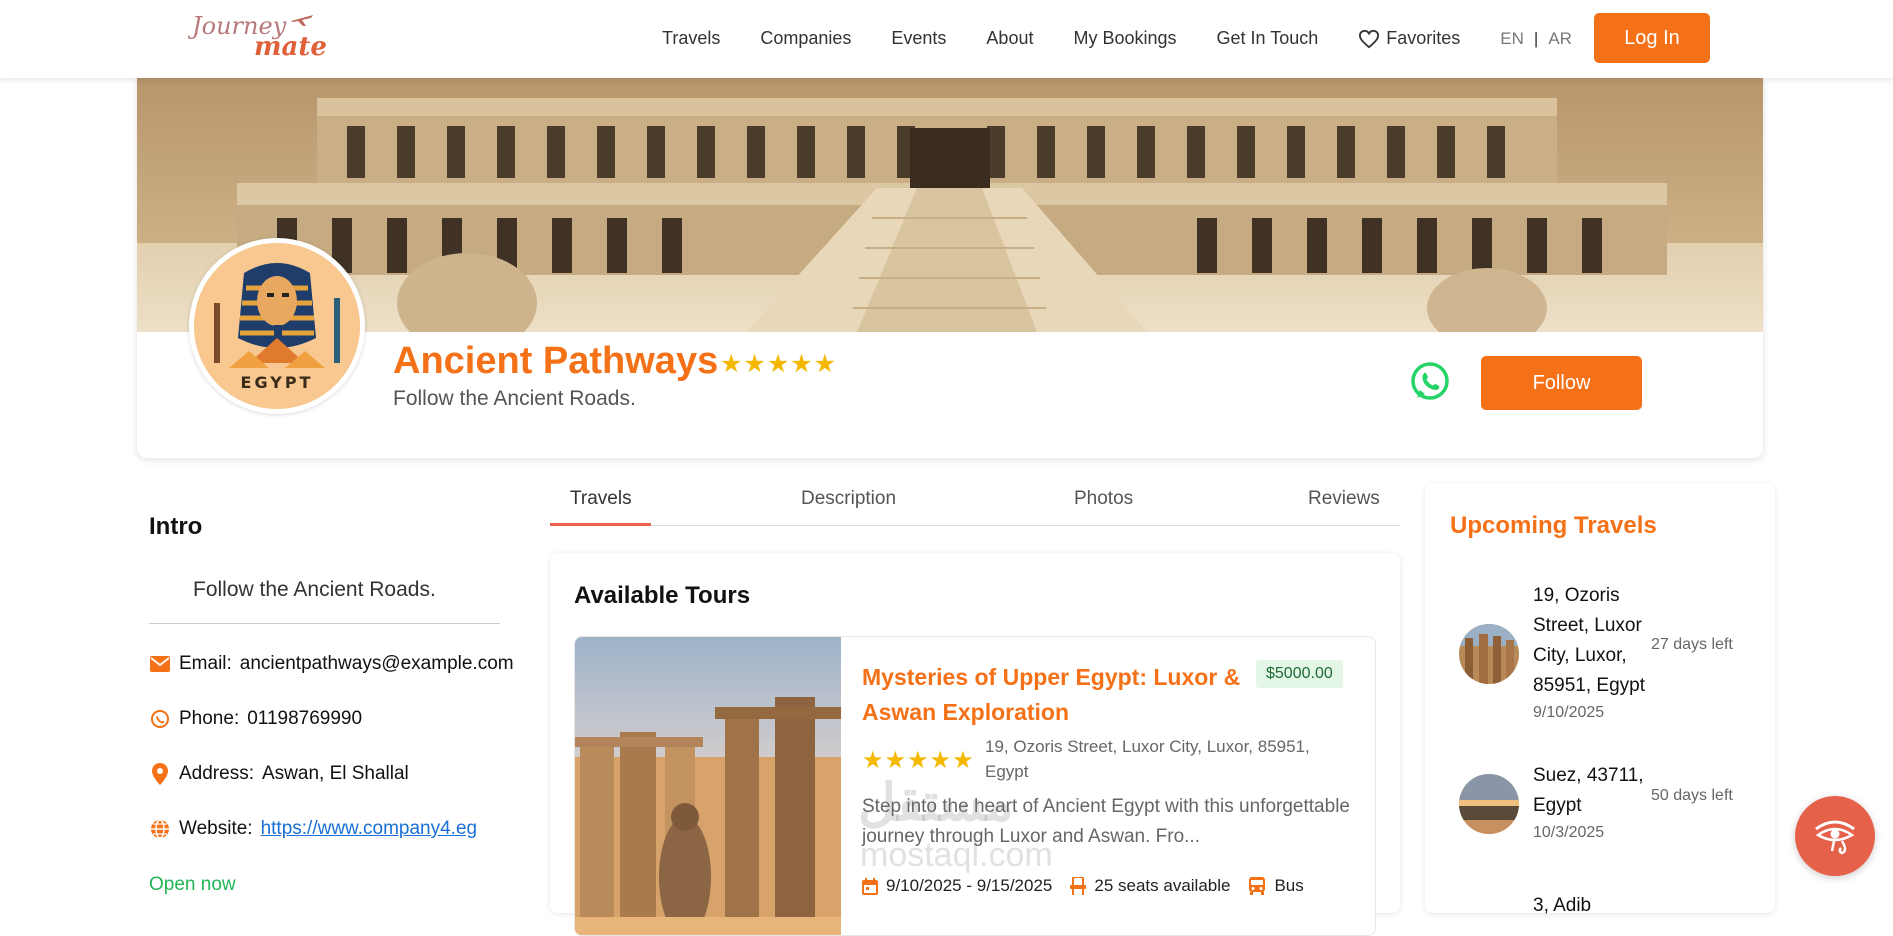 The height and width of the screenshot is (936, 1893). Describe the element at coordinates (209, 718) in the screenshot. I see `phone-label: Phone:` at that location.